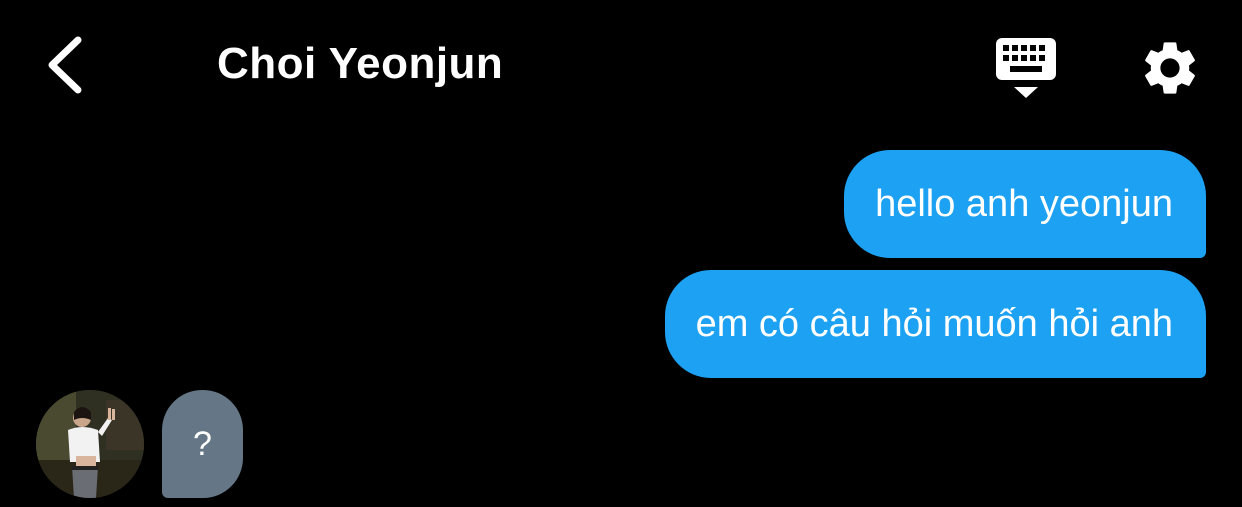 Image resolution: width=1242 pixels, height=507 pixels. Describe the element at coordinates (1025, 204) in the screenshot. I see `outgoing-message-bubble: hello anh yeonjun` at that location.